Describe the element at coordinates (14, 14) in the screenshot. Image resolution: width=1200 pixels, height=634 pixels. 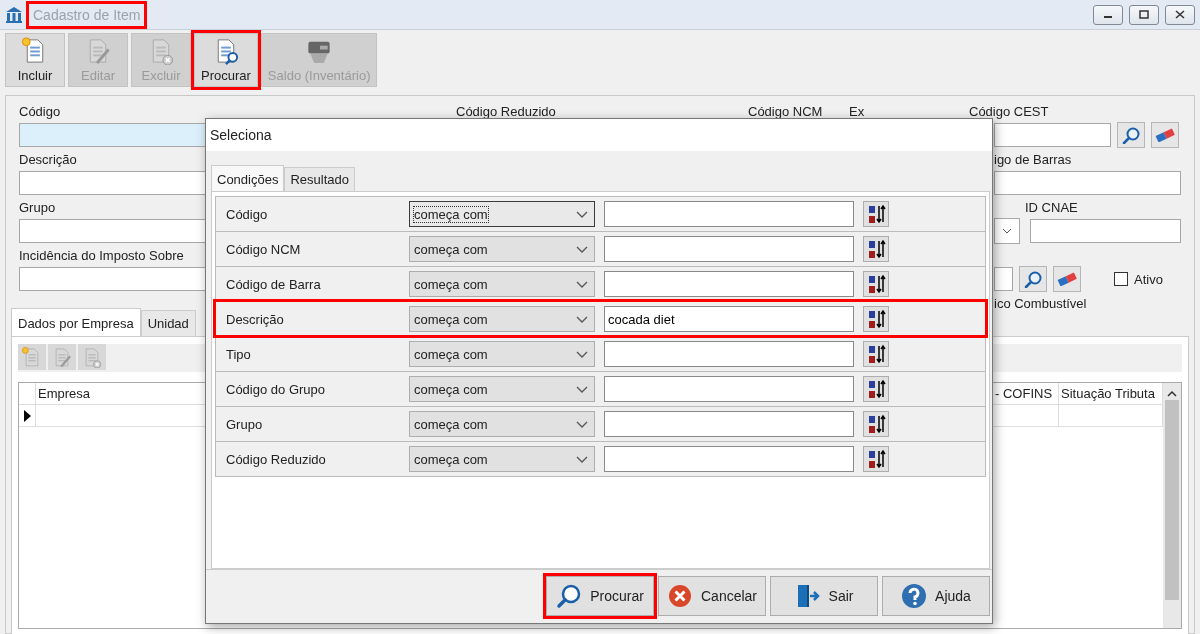
I see `app-icon` at that location.